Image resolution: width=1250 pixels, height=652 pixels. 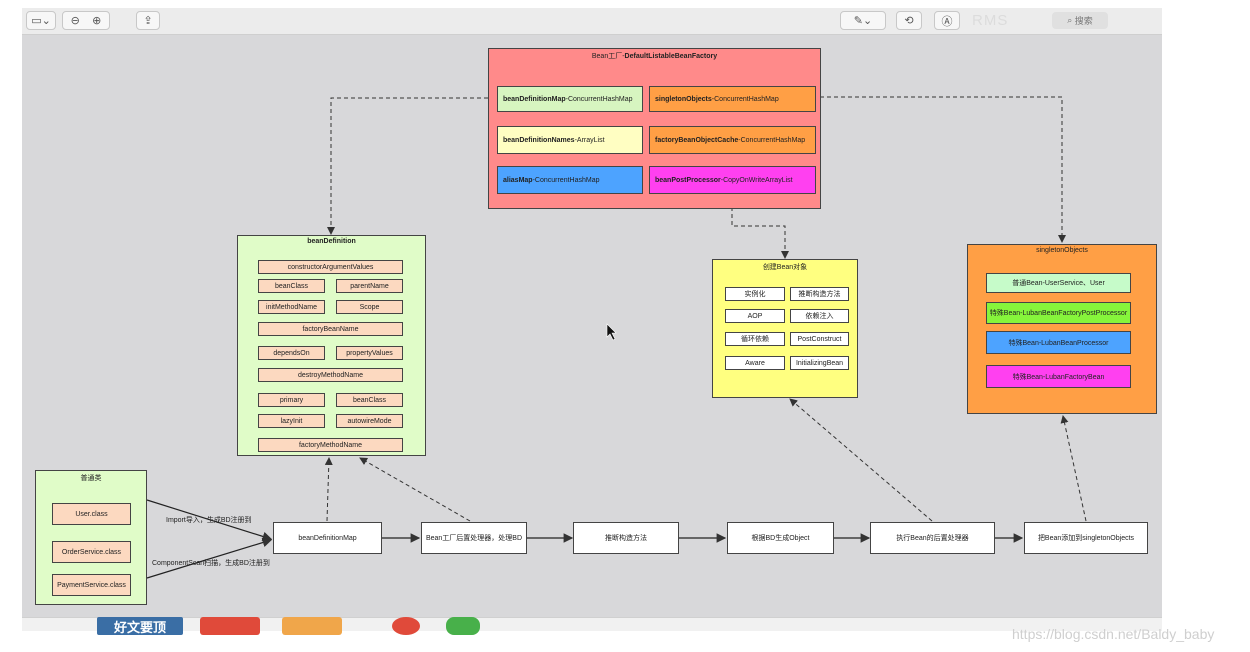 I want to click on create-bean-item-aware: Aware, so click(x=755, y=363).